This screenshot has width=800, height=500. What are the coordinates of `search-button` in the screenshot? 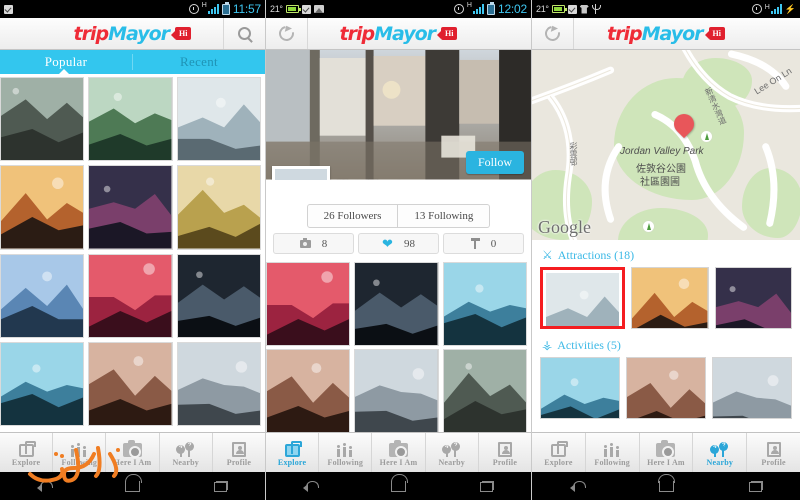 It's located at (244, 33).